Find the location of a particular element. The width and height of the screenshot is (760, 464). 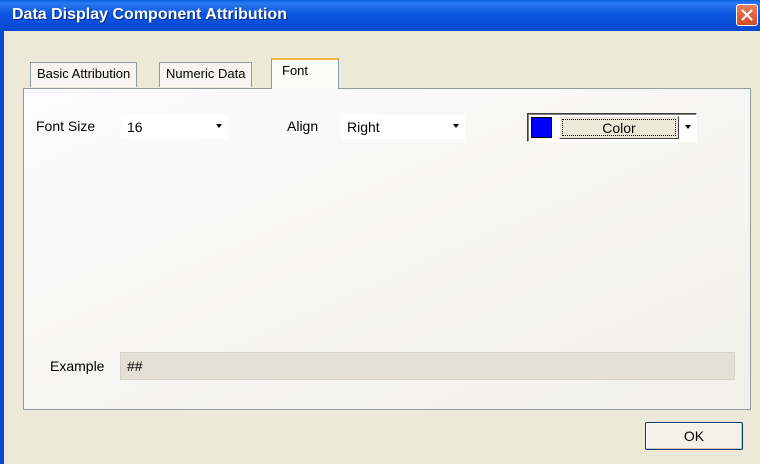

color-picker: Color is located at coordinates (612, 127).